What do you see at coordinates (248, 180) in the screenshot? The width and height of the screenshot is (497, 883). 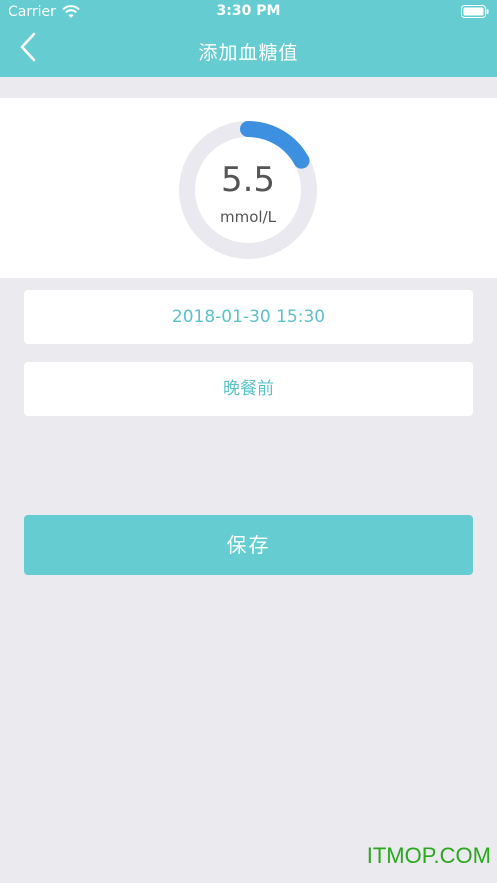 I see `glucose-value: 5.5` at bounding box center [248, 180].